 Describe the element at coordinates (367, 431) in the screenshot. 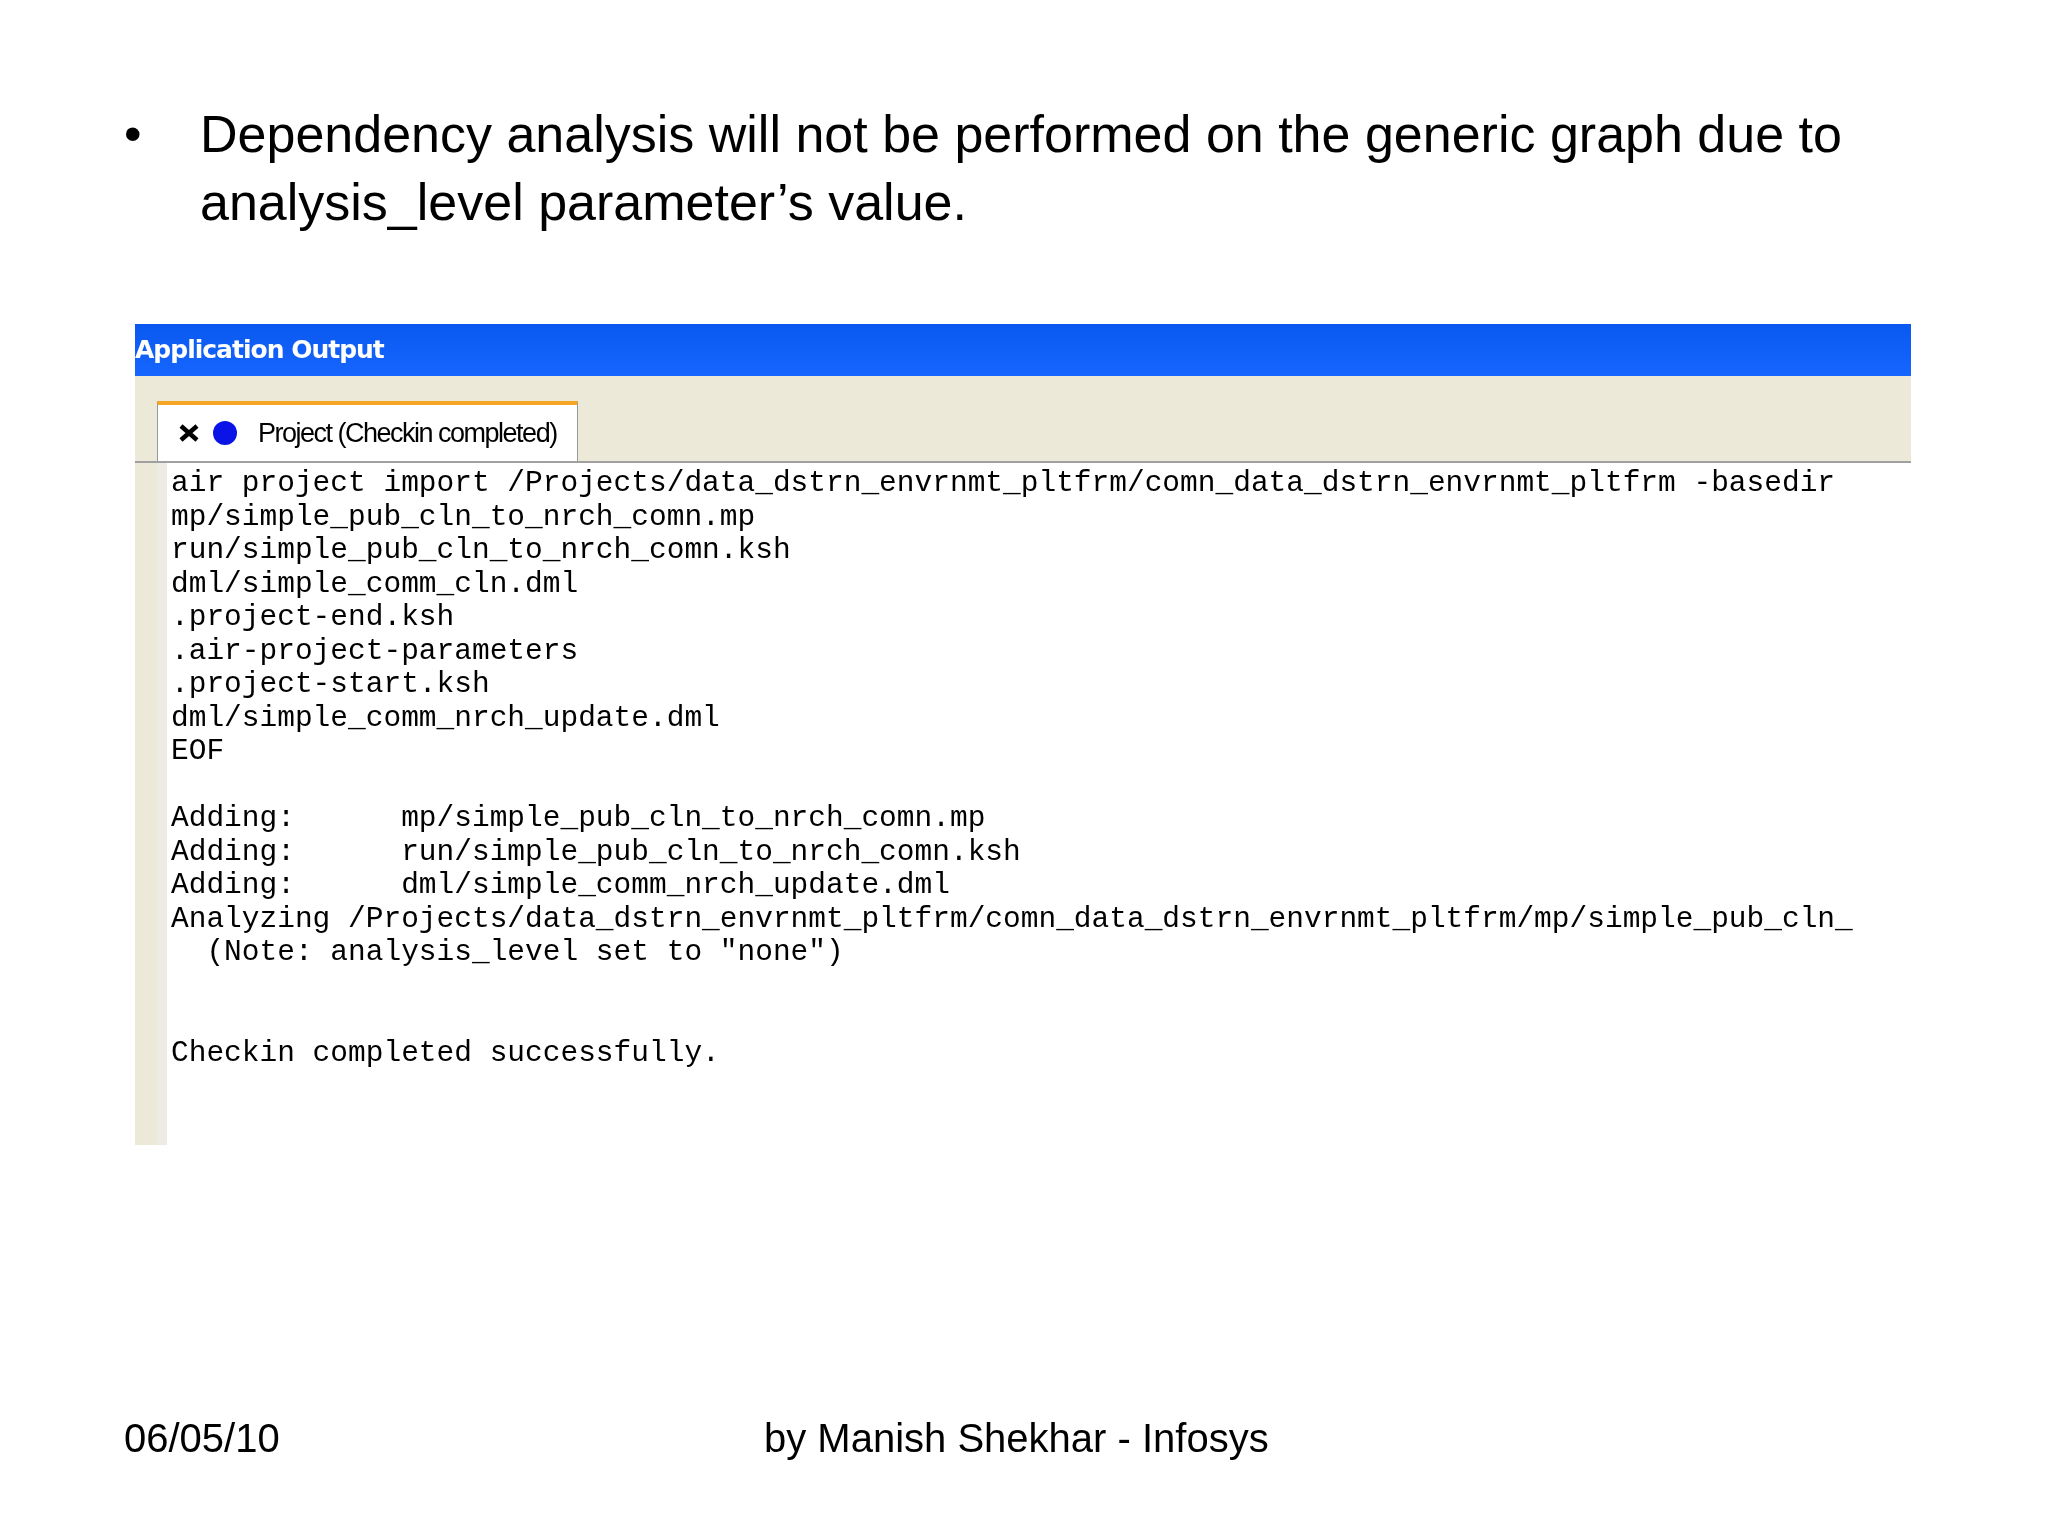

I see `output-tab: Project (Checkin completed)` at that location.